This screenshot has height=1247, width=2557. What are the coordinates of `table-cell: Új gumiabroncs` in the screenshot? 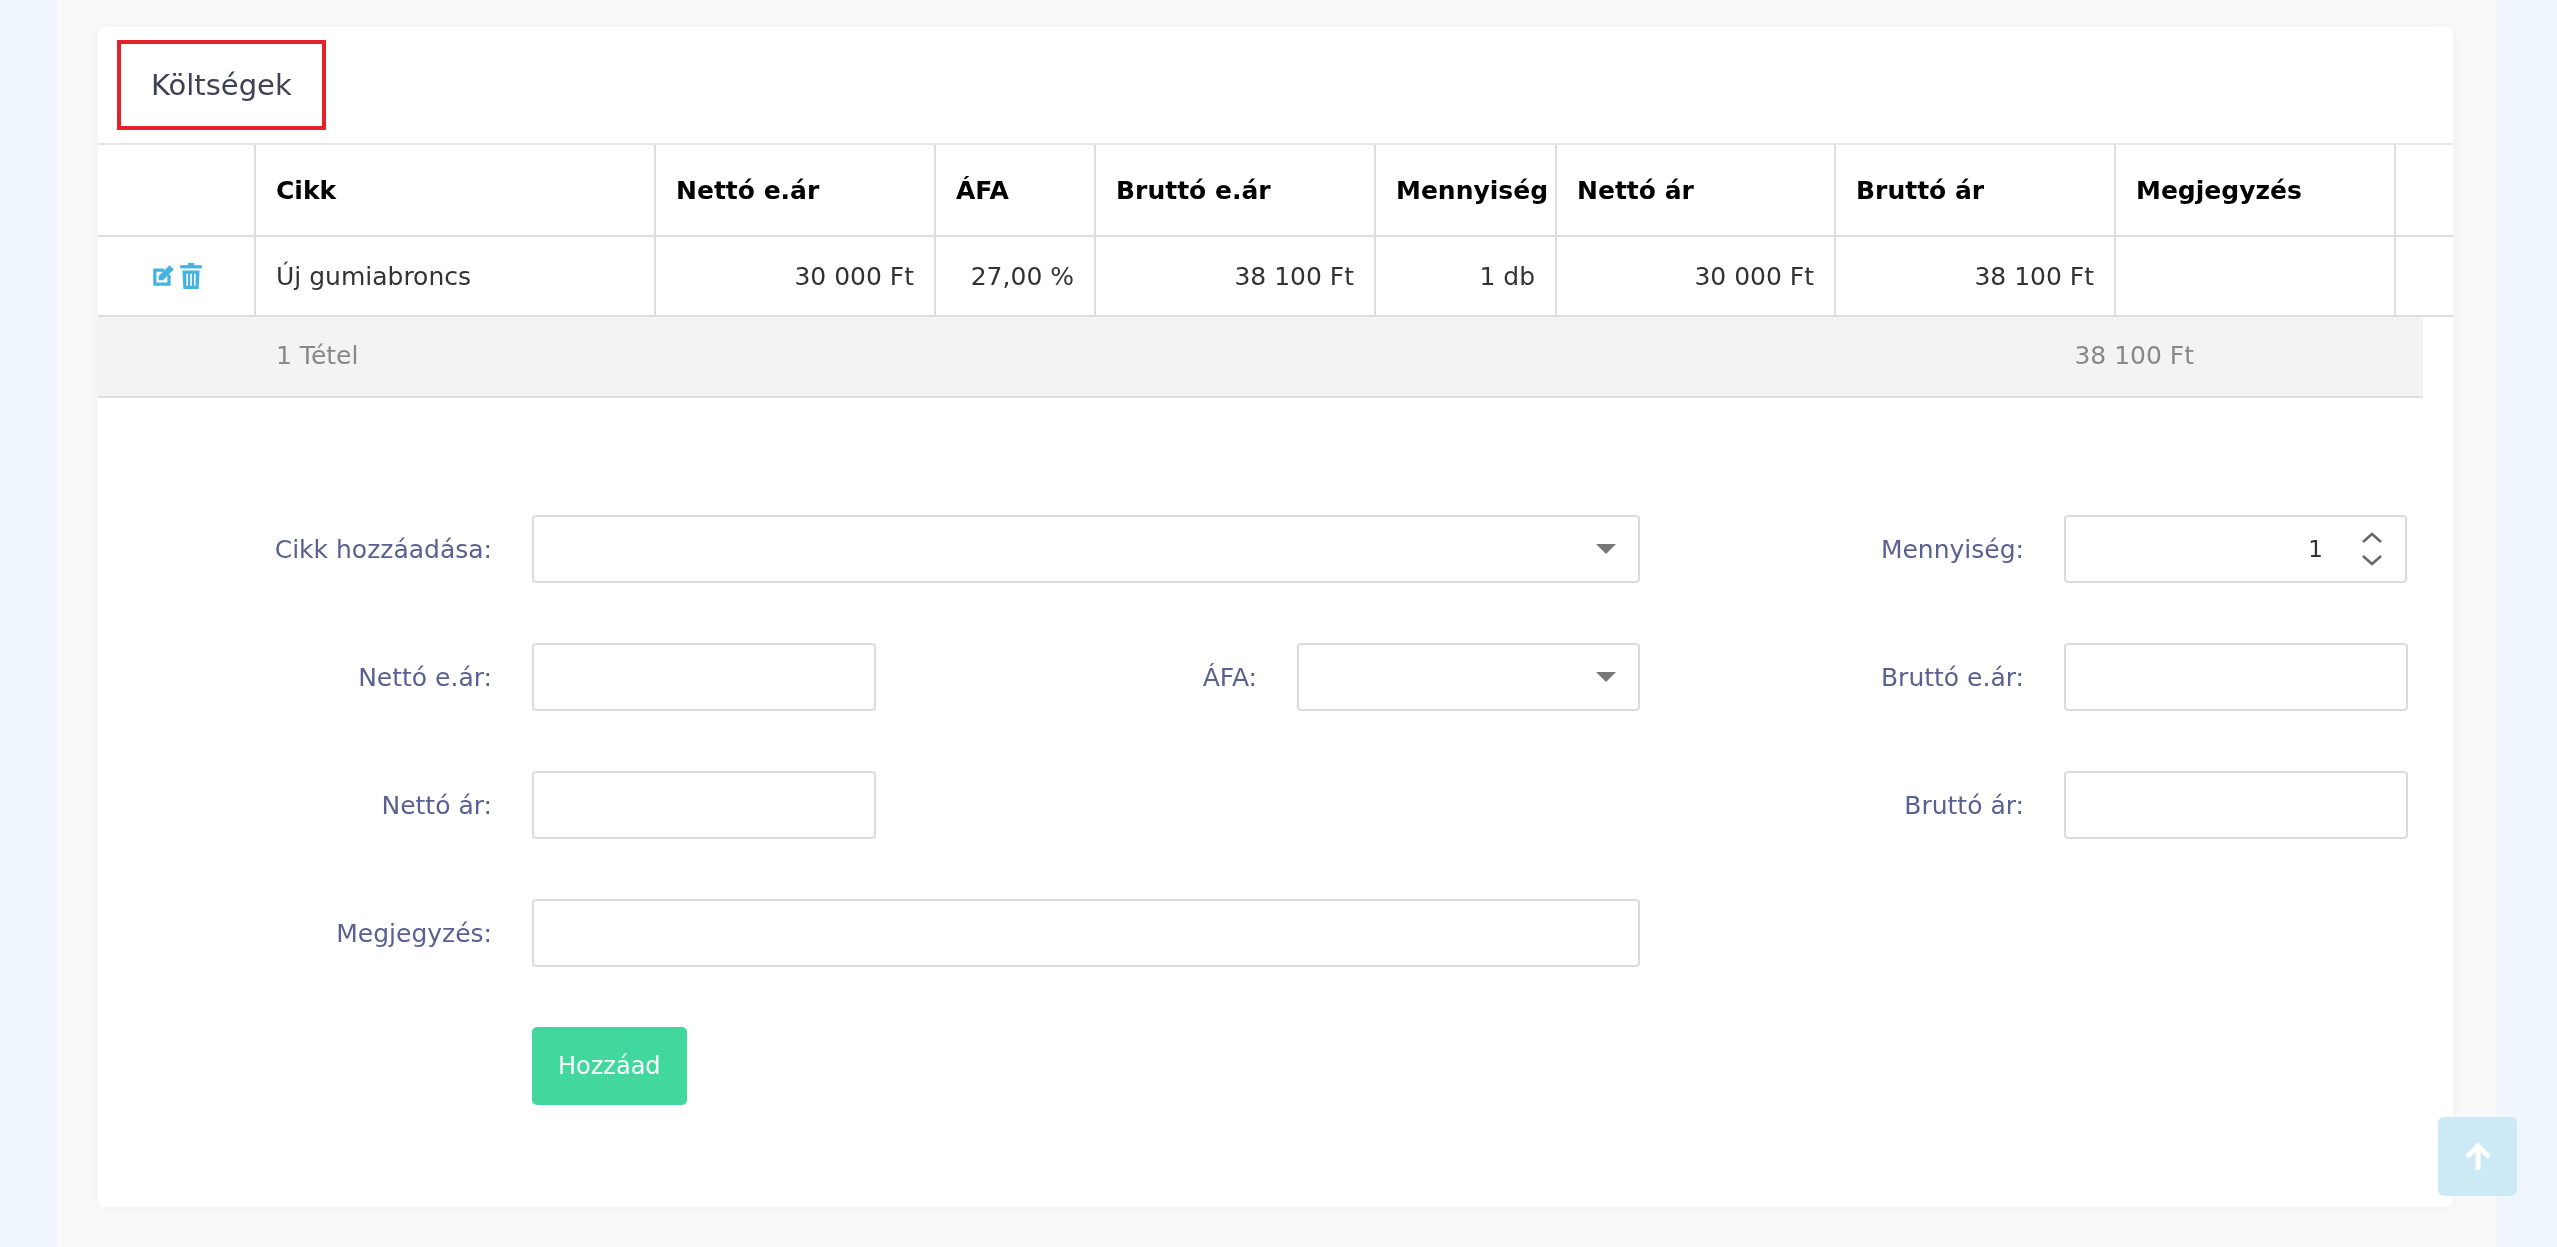 It's located at (374, 276).